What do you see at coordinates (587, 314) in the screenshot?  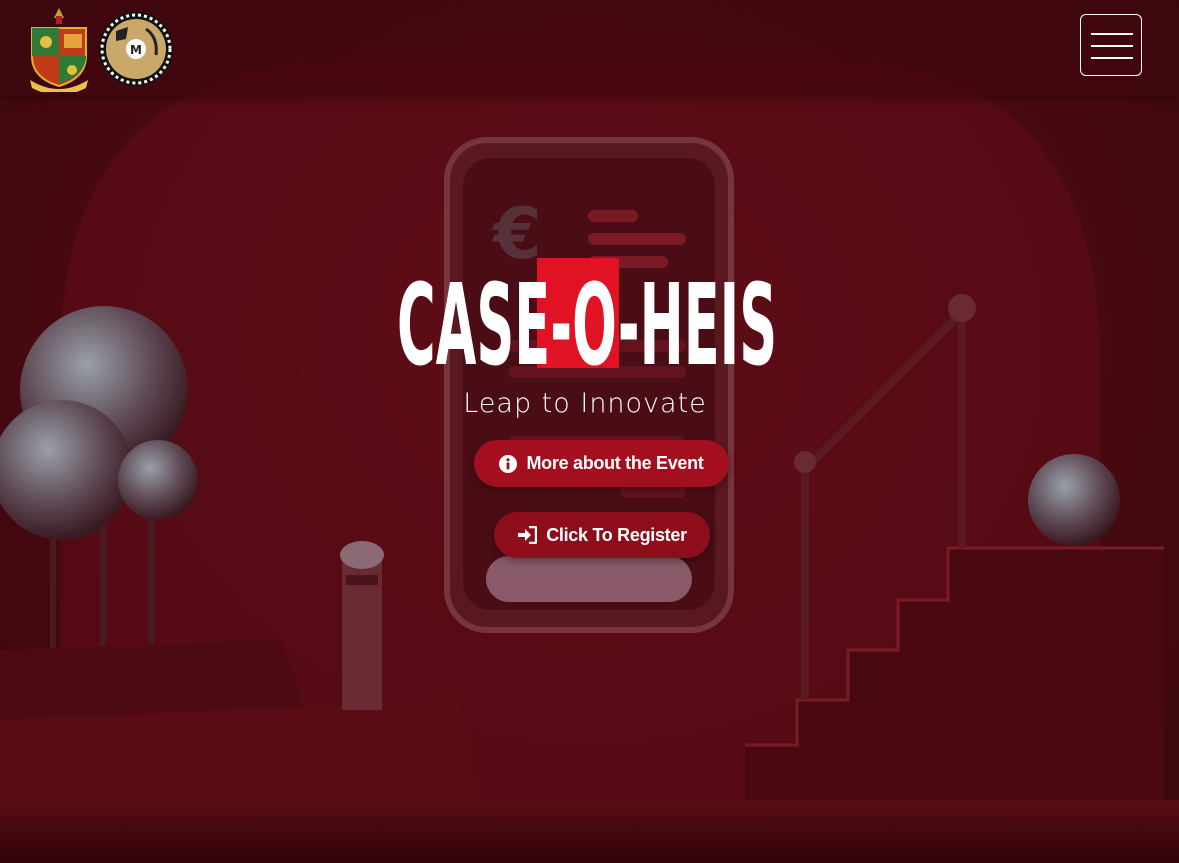 I see `event-title: CASE-O-HEIST` at bounding box center [587, 314].